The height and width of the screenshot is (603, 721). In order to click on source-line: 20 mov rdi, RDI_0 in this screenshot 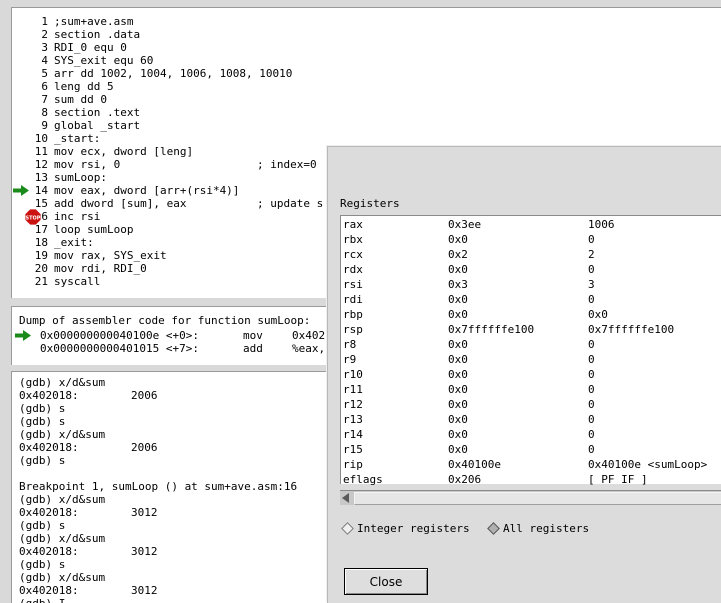, I will do `click(79, 268)`.